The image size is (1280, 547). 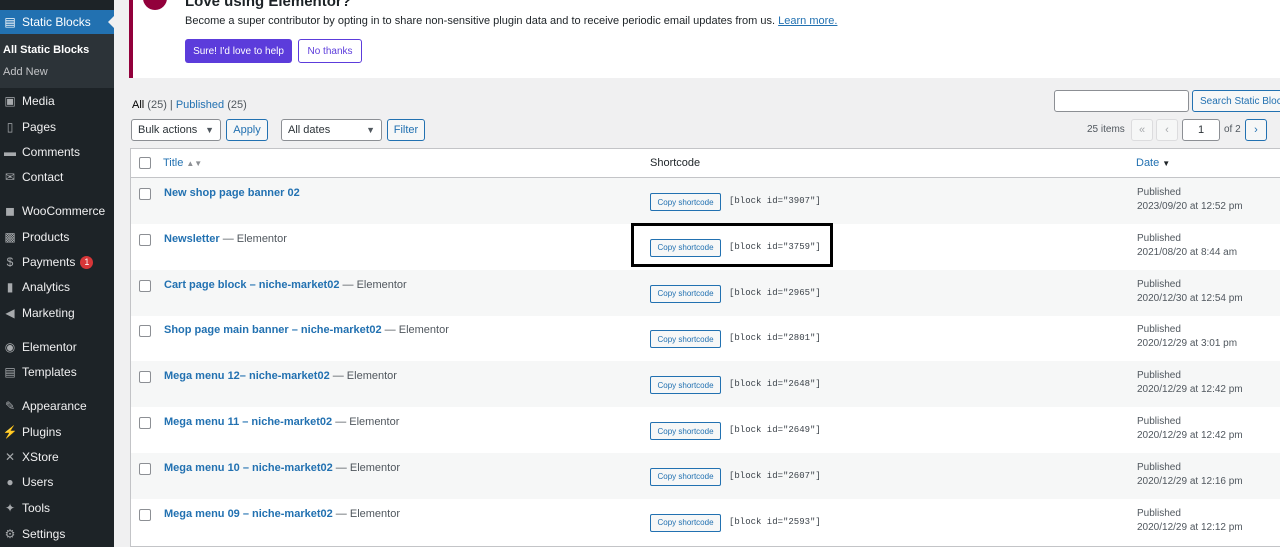 What do you see at coordinates (168, 130) in the screenshot?
I see `bulk-actions-value: Bulk actions` at bounding box center [168, 130].